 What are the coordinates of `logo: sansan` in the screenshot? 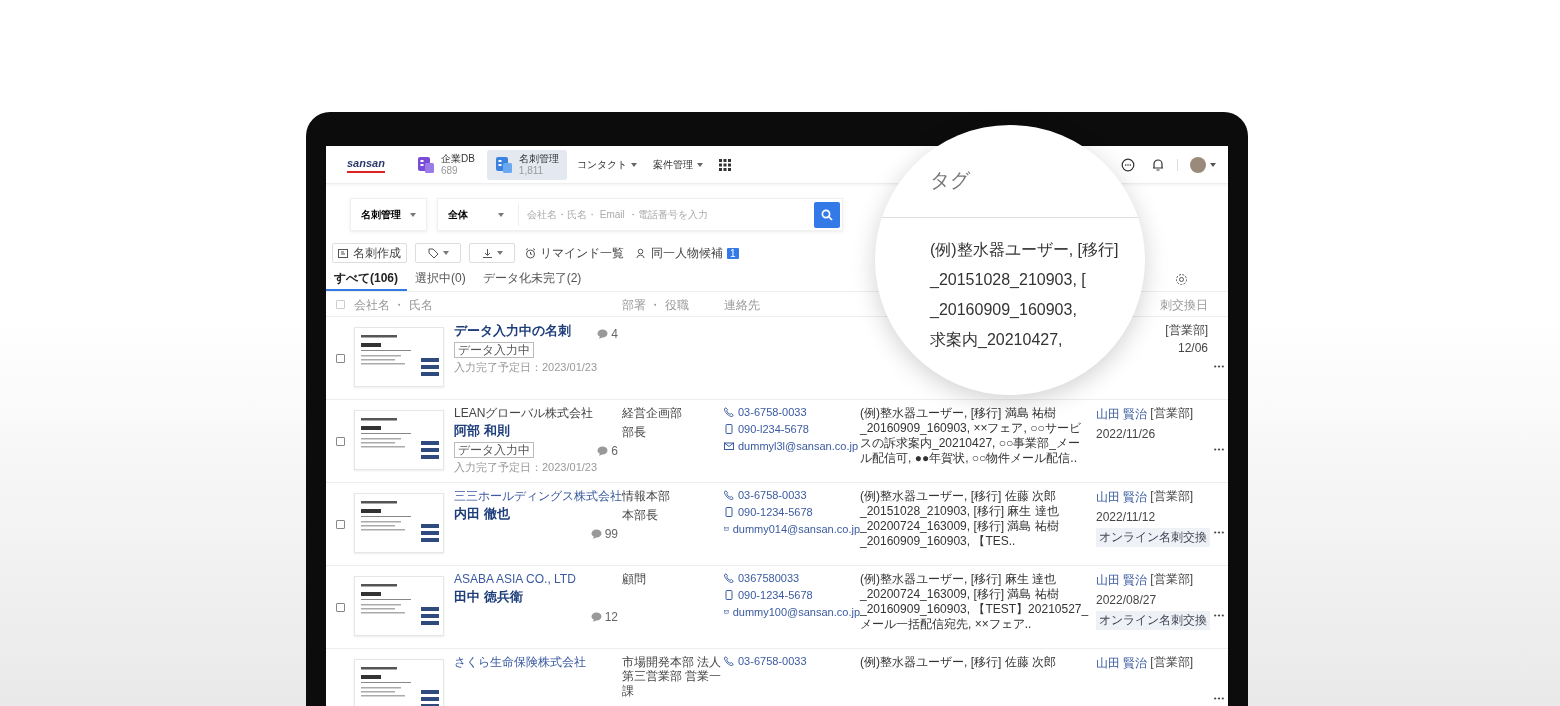 It's located at (366, 164).